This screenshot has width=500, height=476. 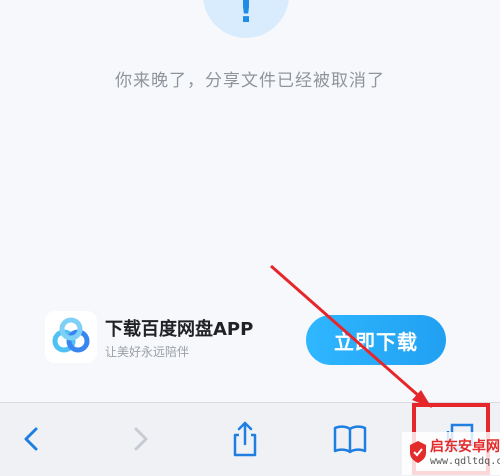 What do you see at coordinates (71, 337) in the screenshot?
I see `baidu-netdisk-logo` at bounding box center [71, 337].